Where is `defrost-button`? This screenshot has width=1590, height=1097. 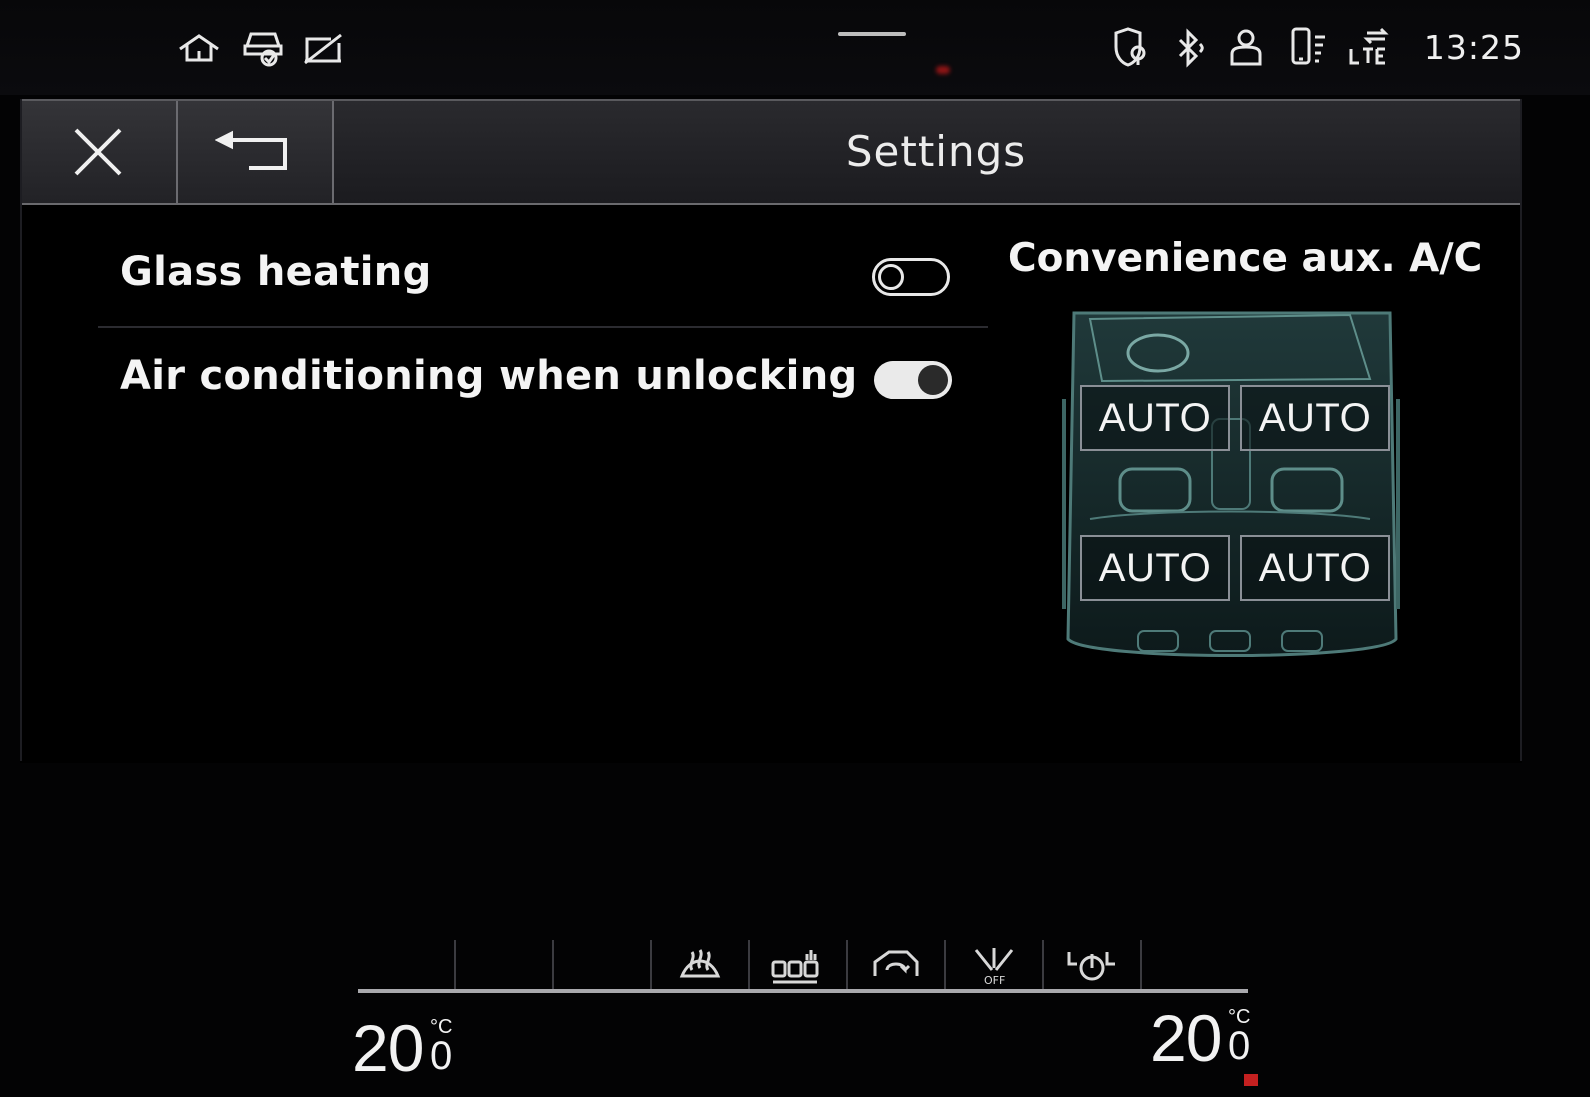
defrost-button is located at coordinates (701, 966).